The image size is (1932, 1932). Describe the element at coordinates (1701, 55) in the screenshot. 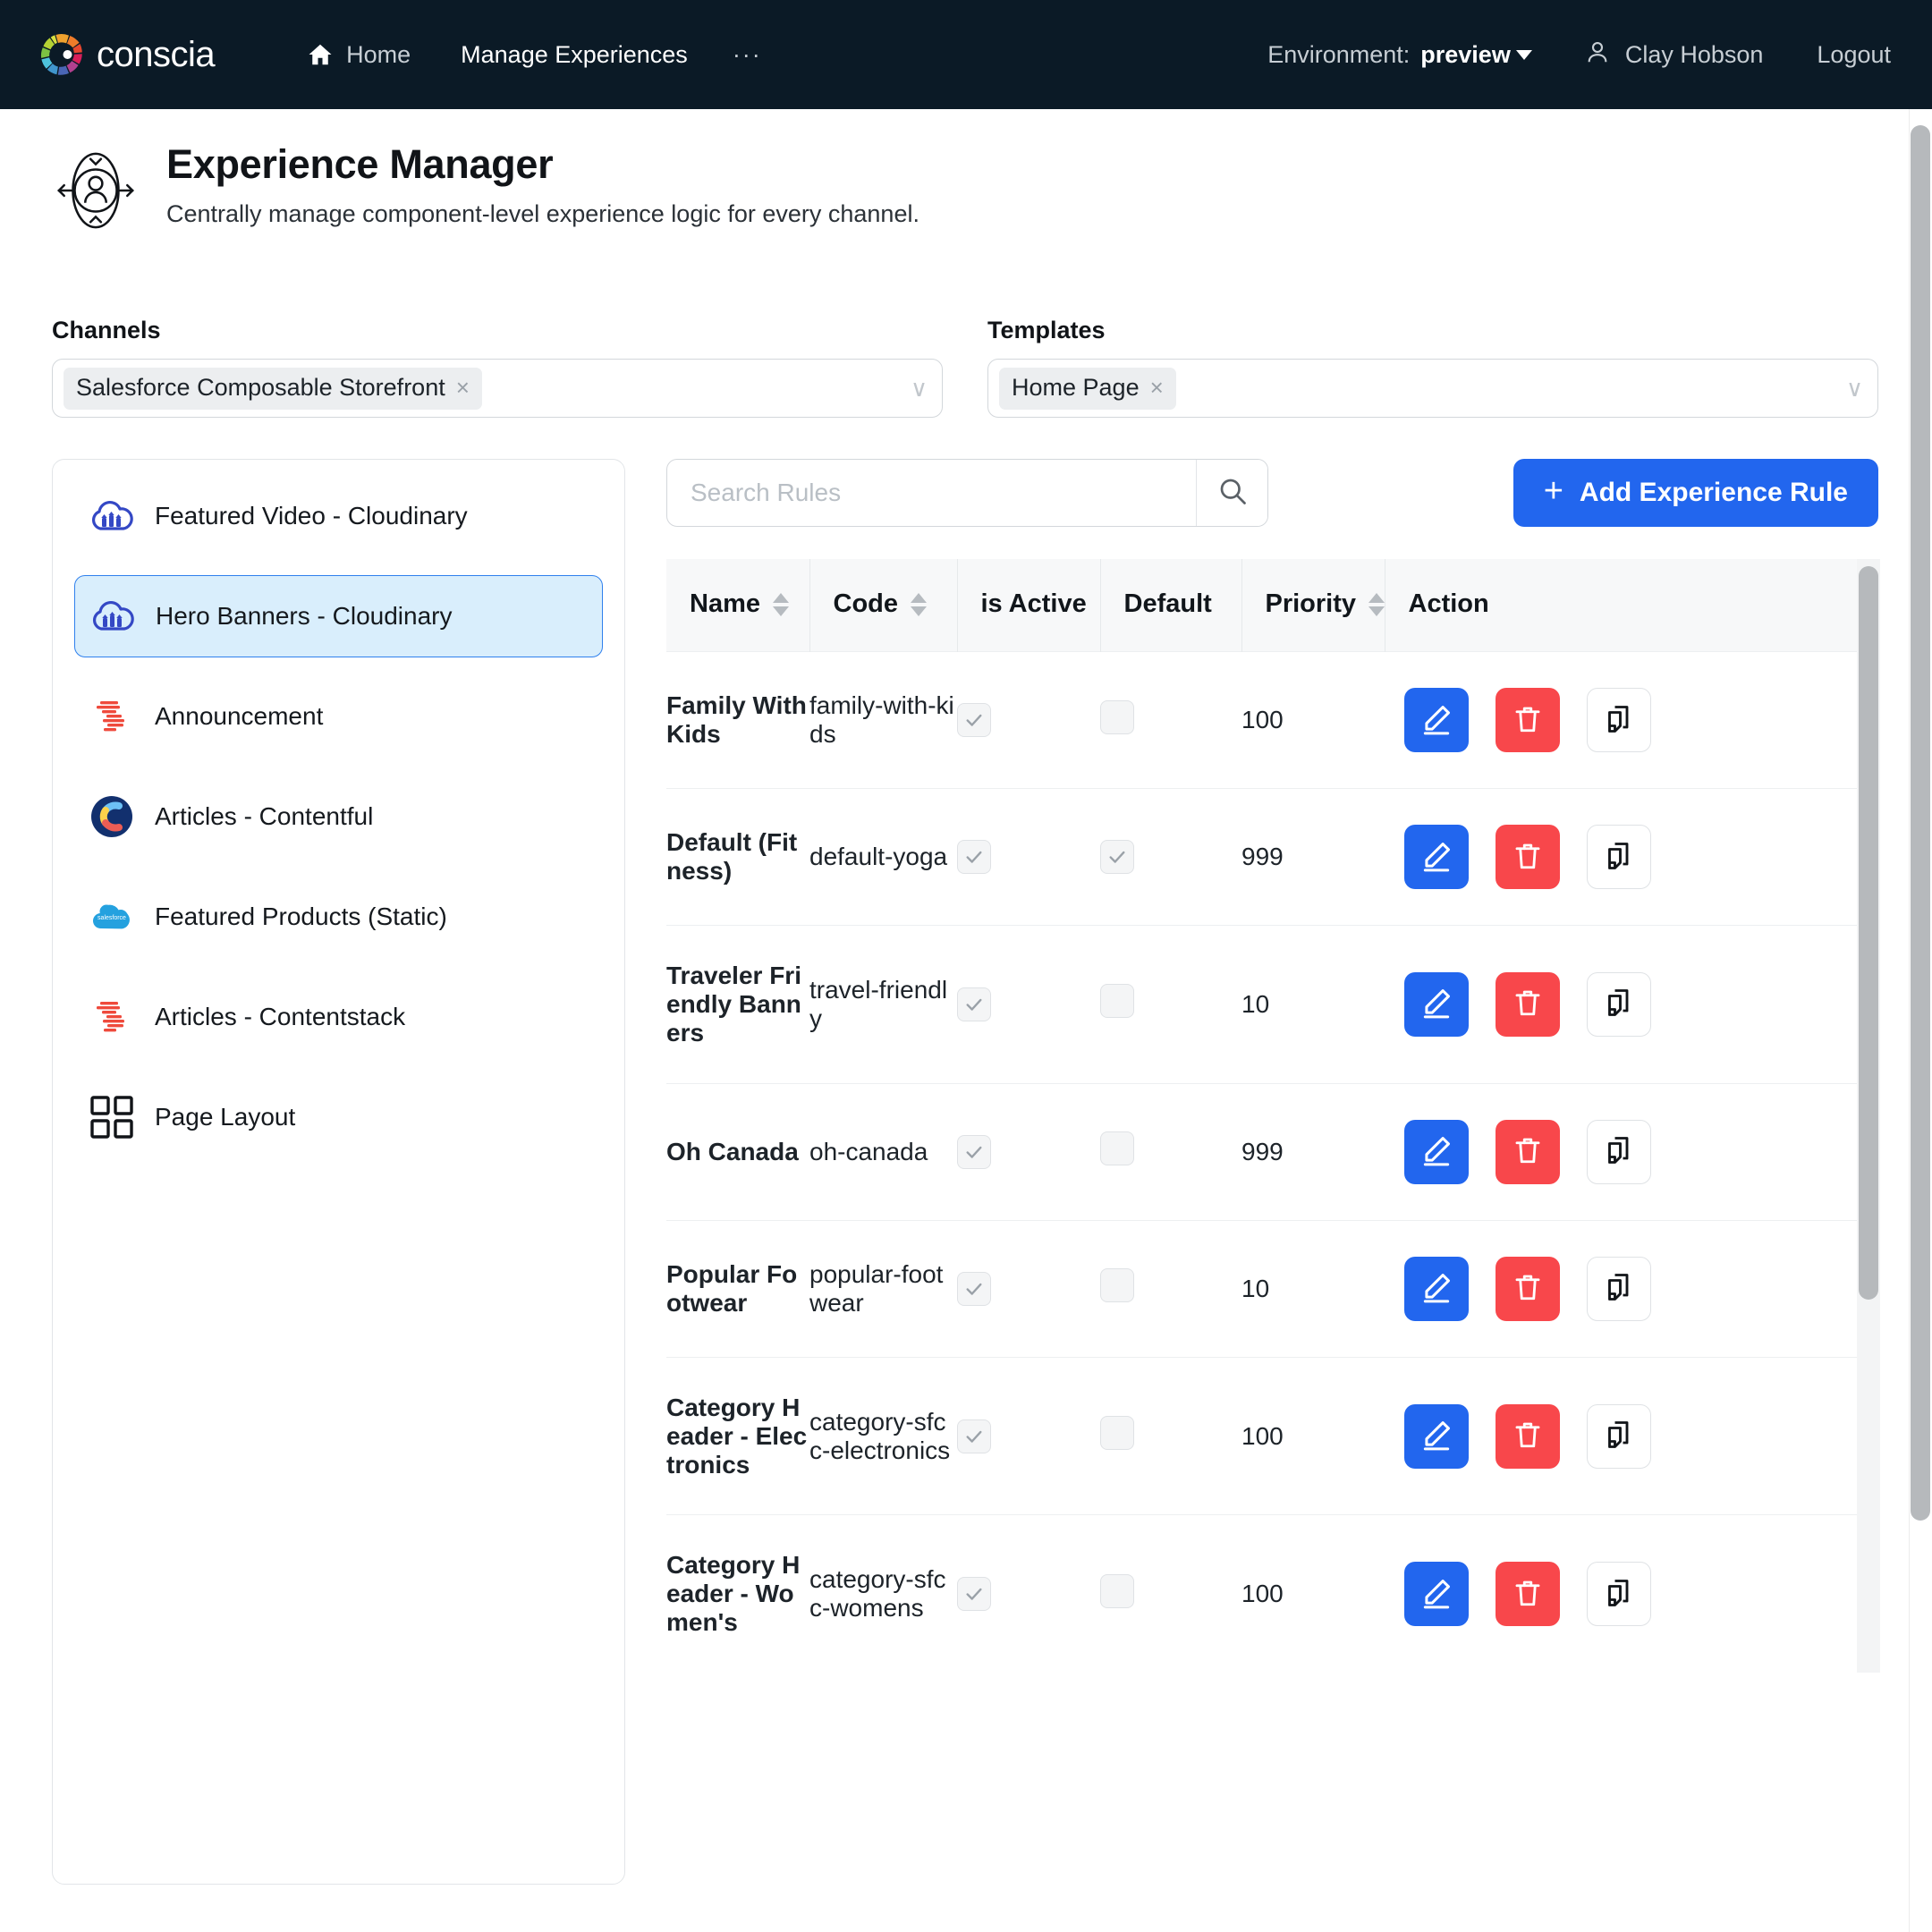

I see `user-menu: Clay Hobson` at that location.